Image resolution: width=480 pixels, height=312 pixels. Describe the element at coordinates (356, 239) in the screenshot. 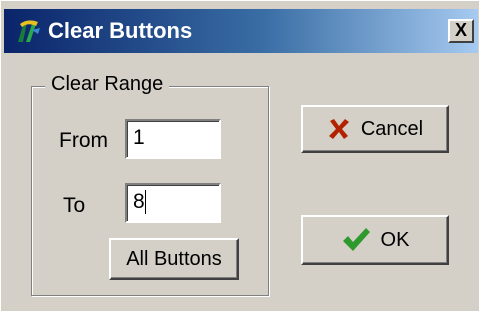

I see `checkmark-icon` at that location.